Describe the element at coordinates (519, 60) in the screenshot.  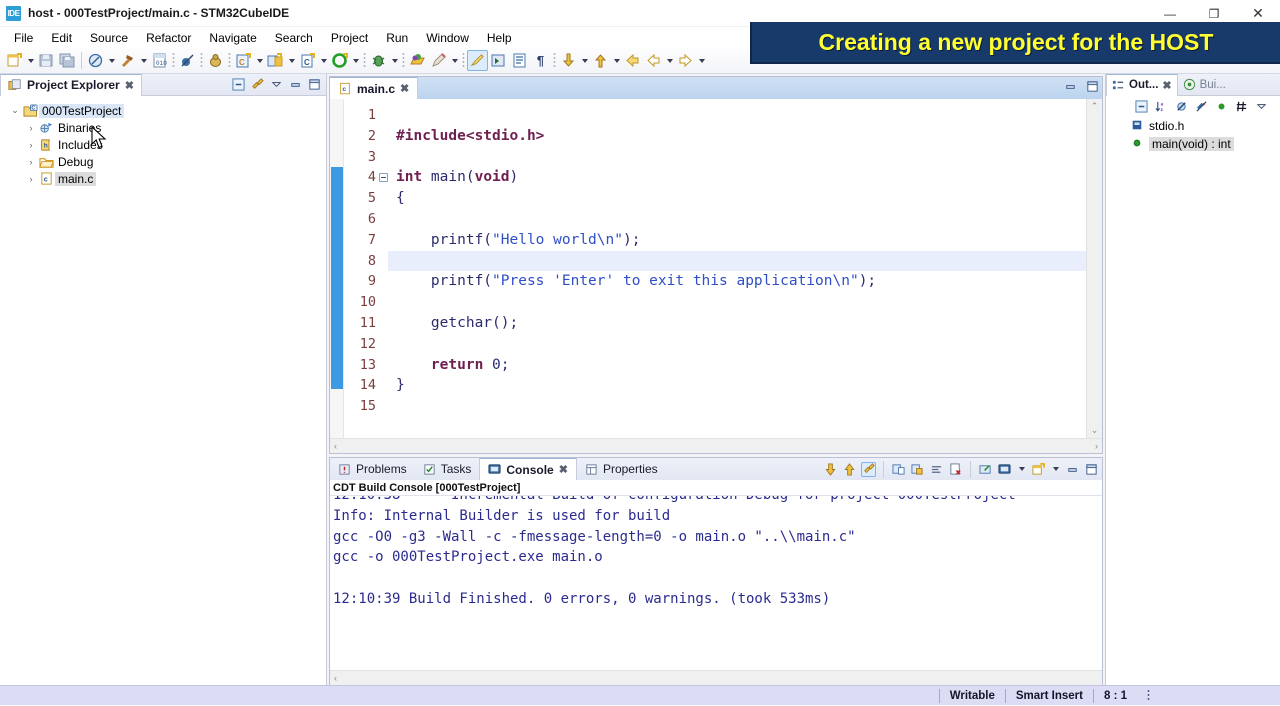
I see `show-whitespace-icon` at that location.